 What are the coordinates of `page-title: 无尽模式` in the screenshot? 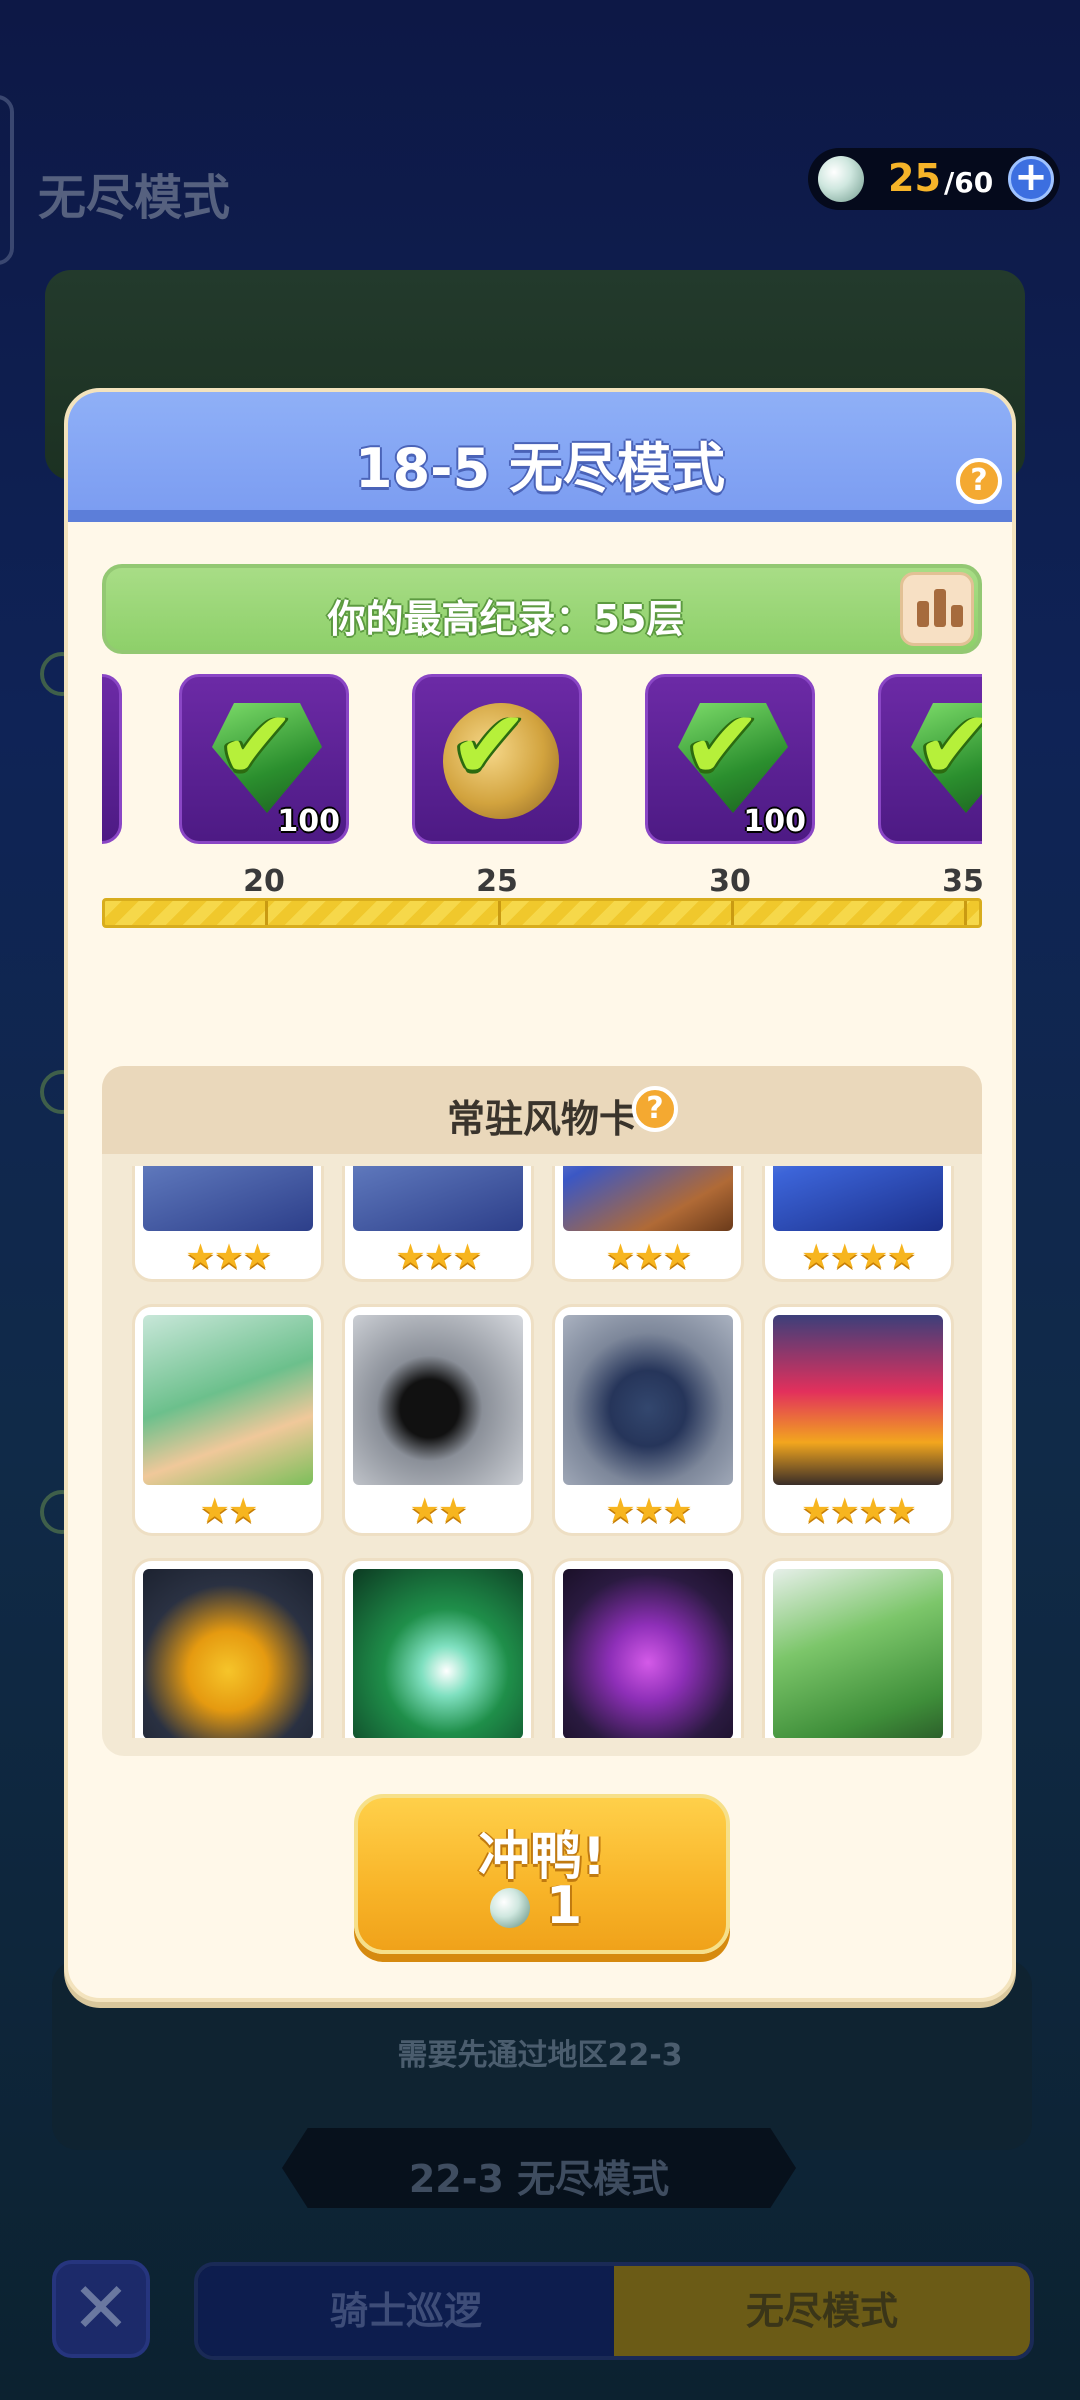 It's located at (134, 198).